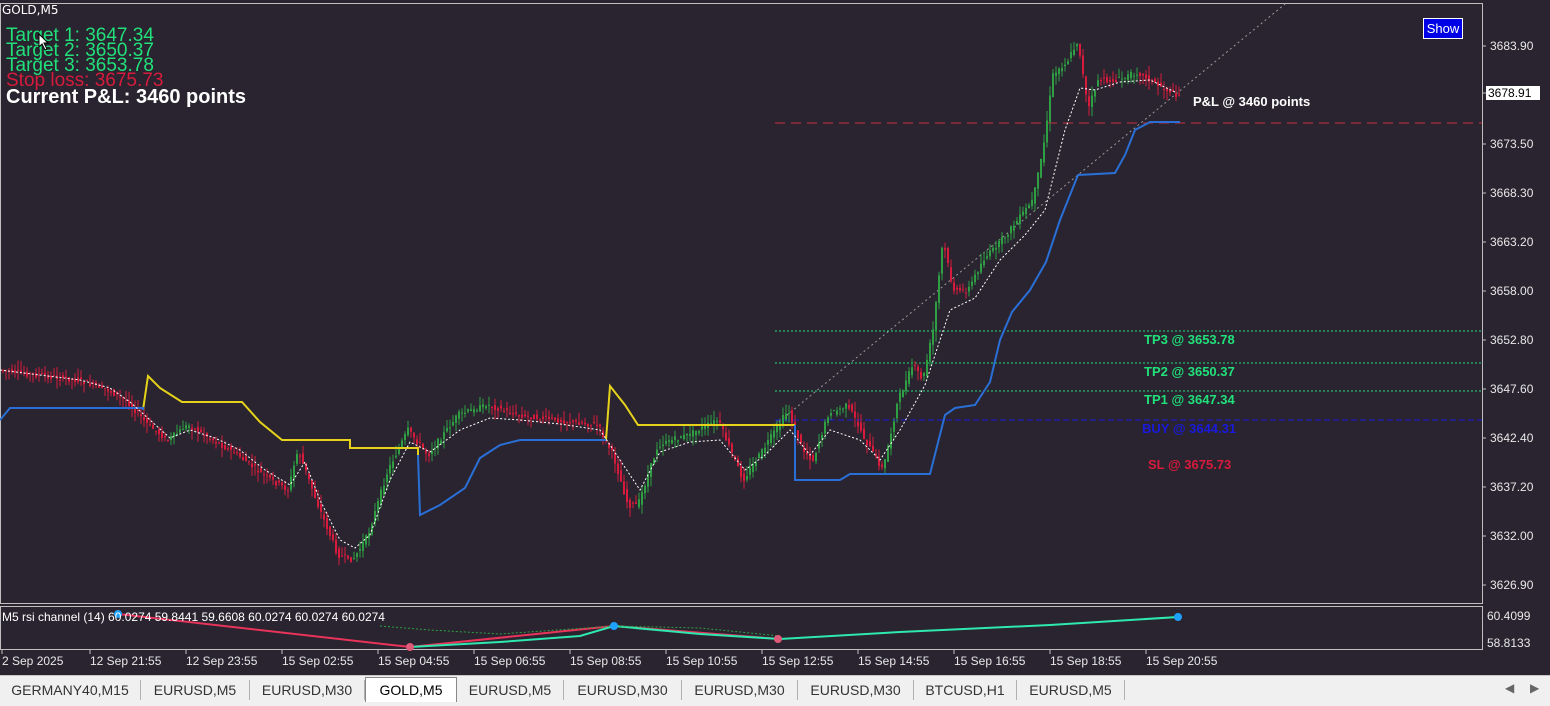 The width and height of the screenshot is (1550, 706). What do you see at coordinates (1512, 144) in the screenshot?
I see `price-tick: 3673.50` at bounding box center [1512, 144].